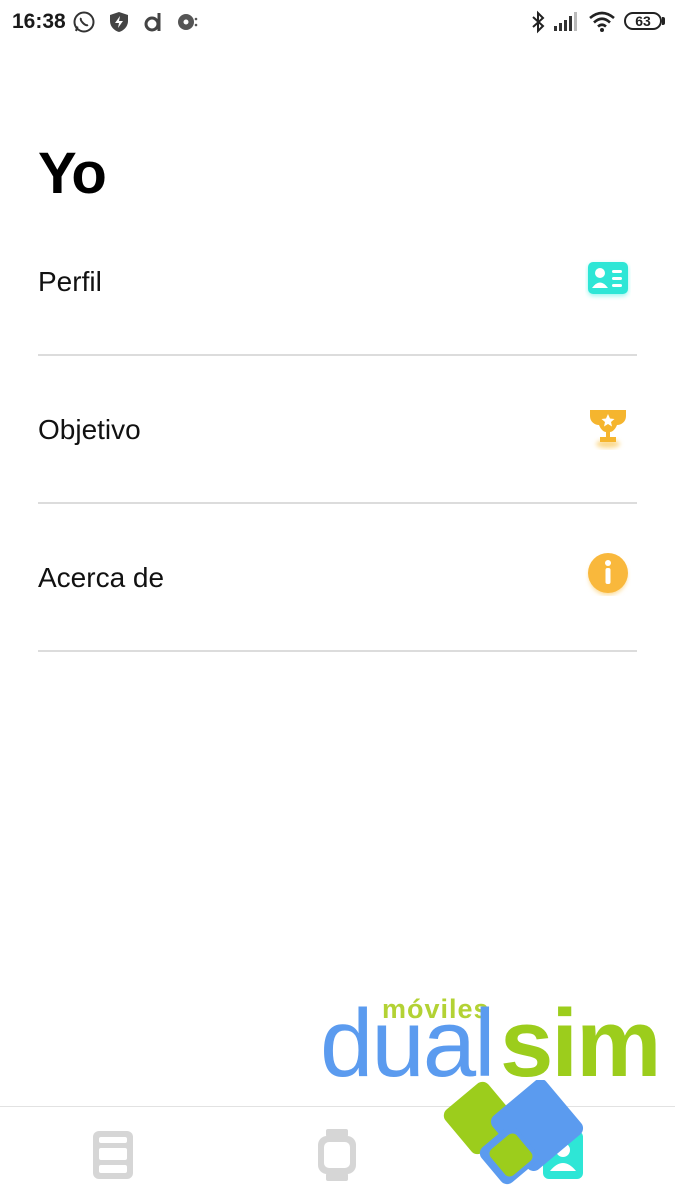 This screenshot has width=675, height=1201. What do you see at coordinates (101, 577) in the screenshot?
I see `menu-item-label: Acerca de` at bounding box center [101, 577].